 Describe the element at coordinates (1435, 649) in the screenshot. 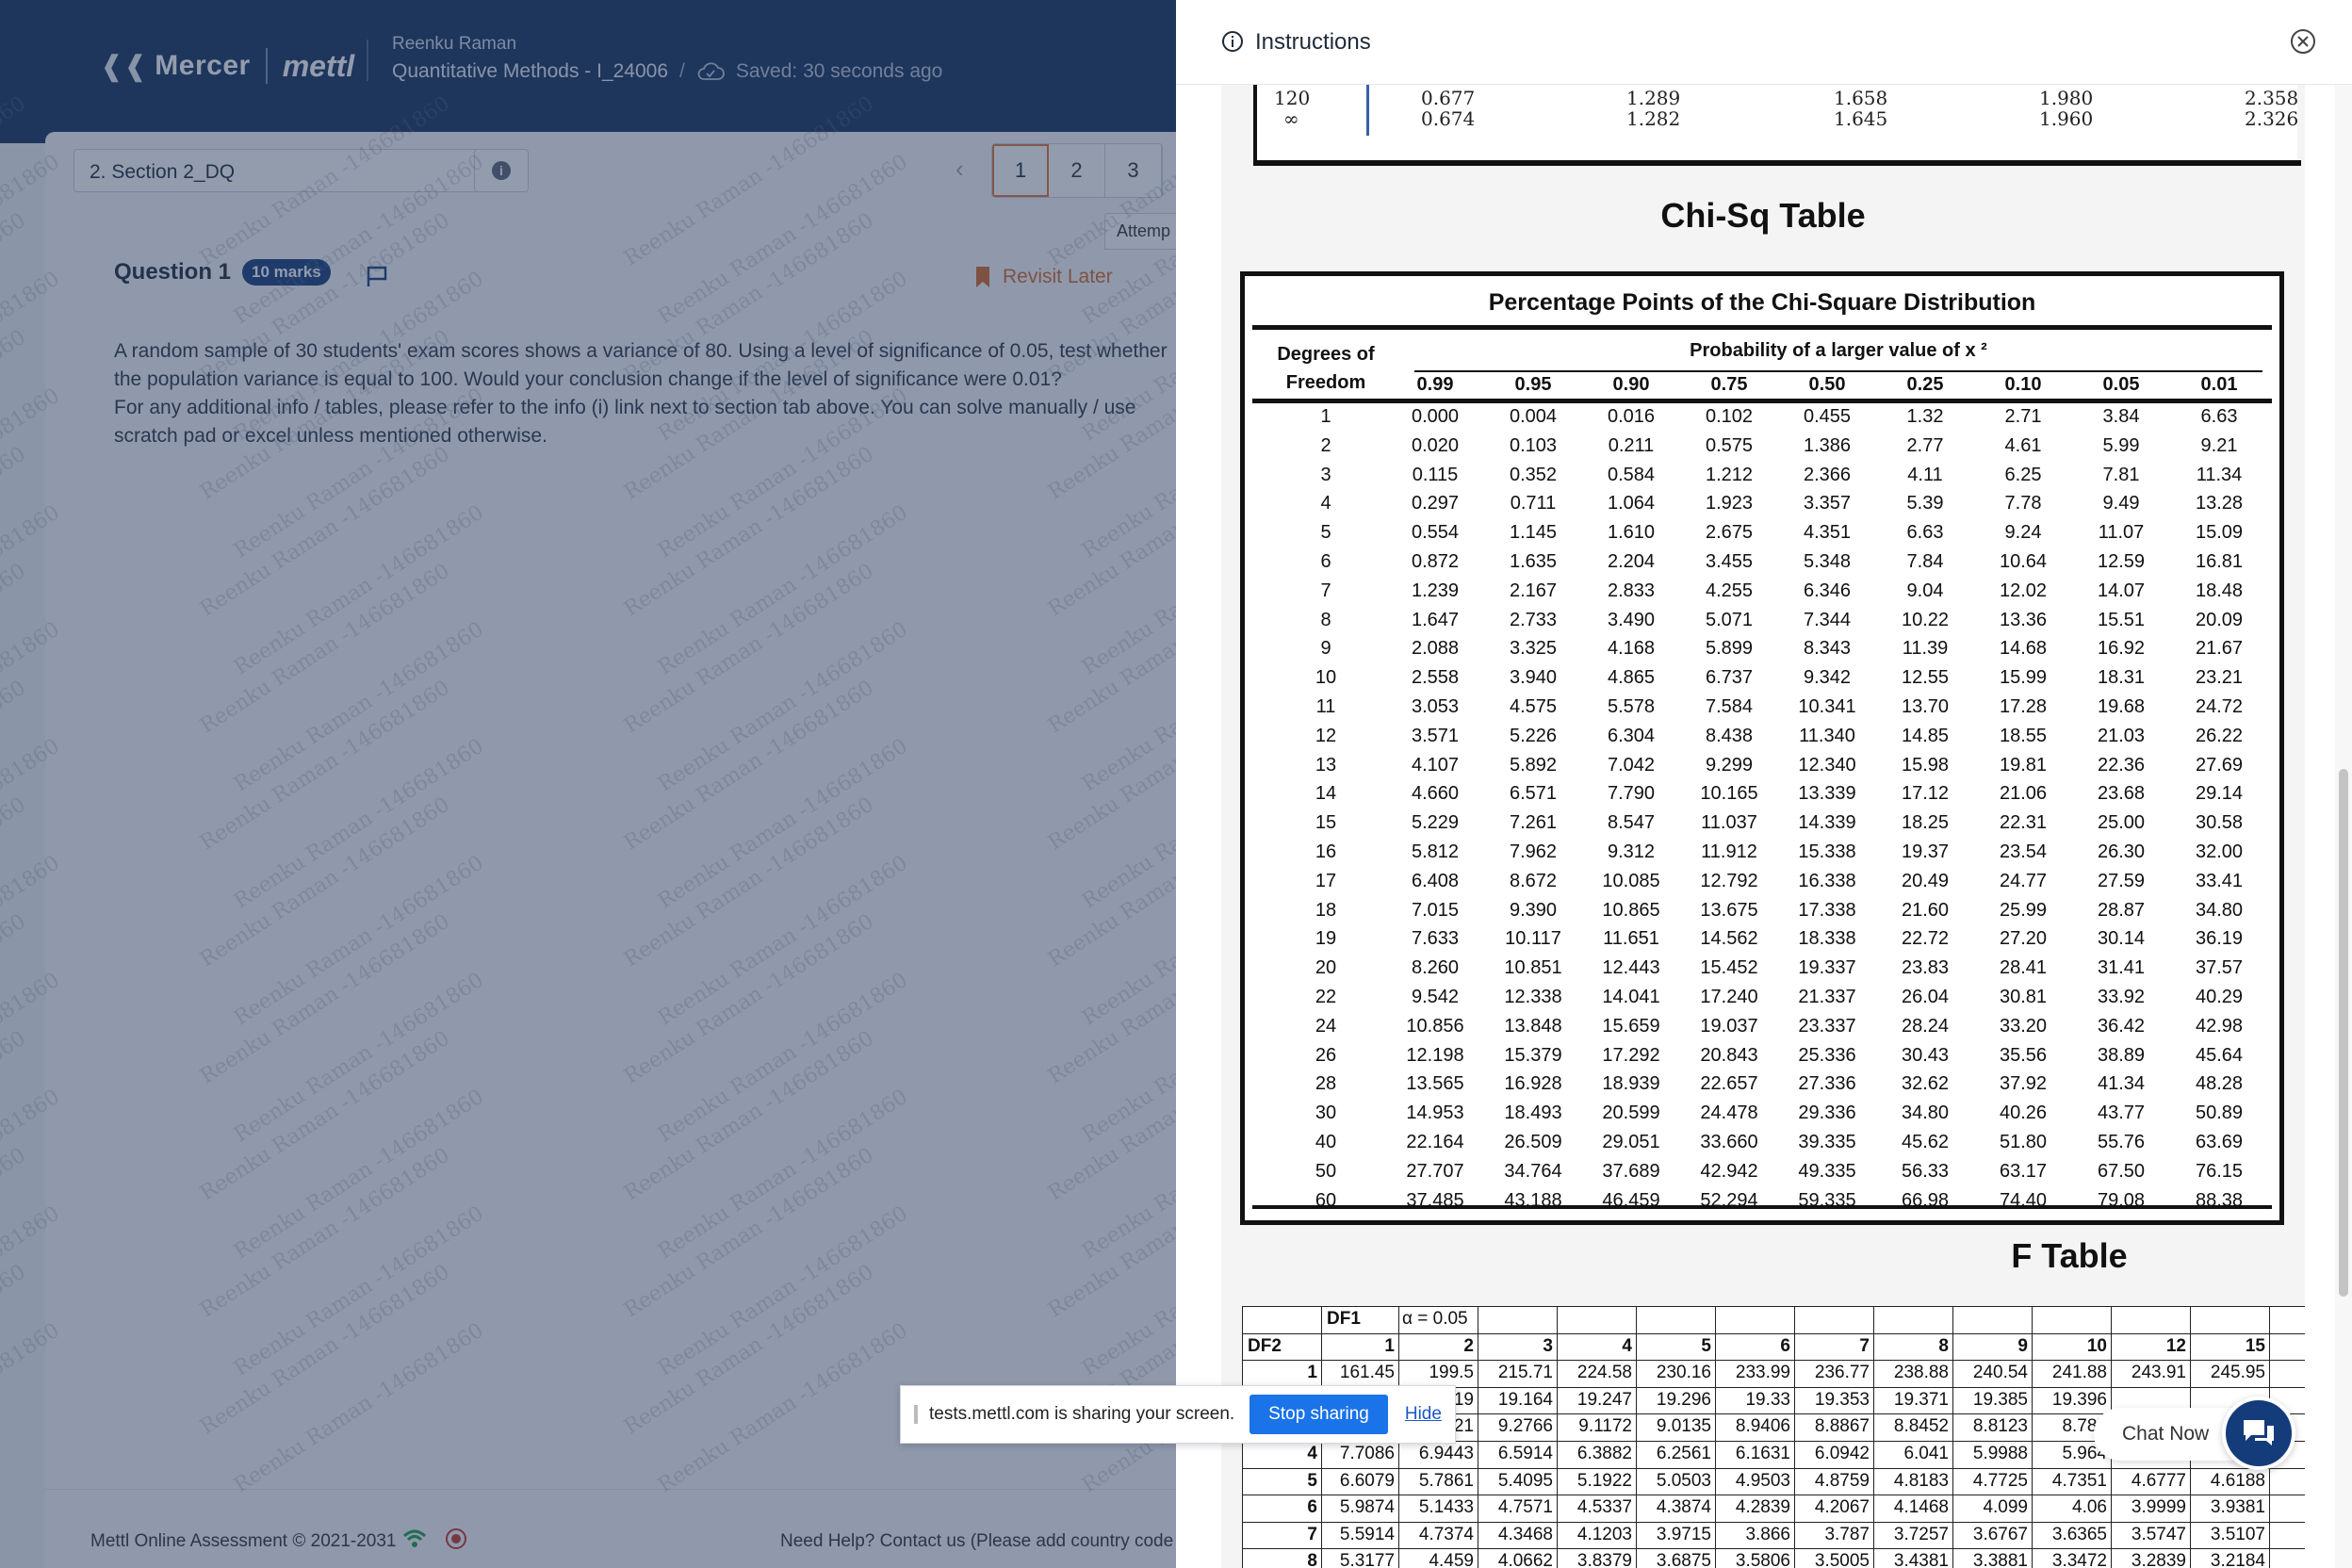

I see `chi-value-cell: 2.088` at that location.